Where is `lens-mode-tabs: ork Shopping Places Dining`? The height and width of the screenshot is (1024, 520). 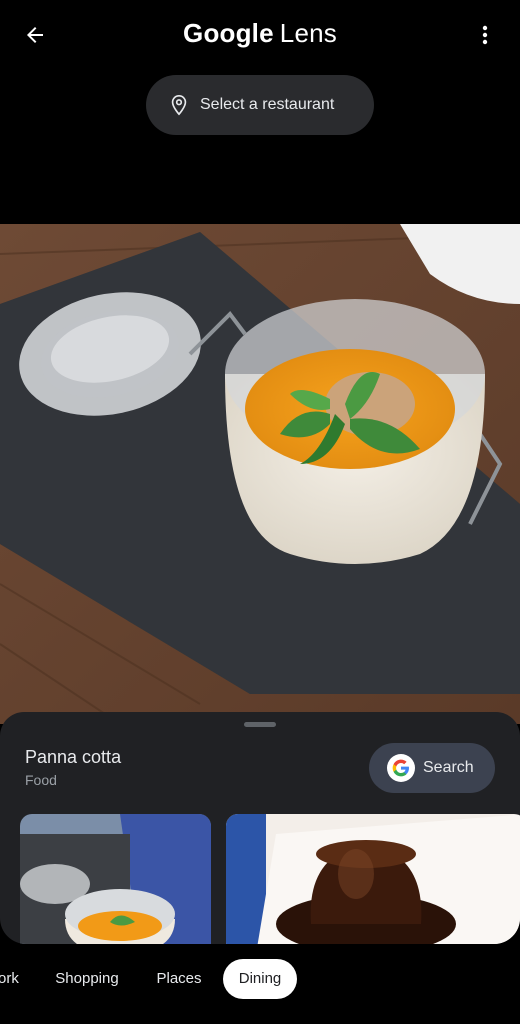 lens-mode-tabs: ork Shopping Places Dining is located at coordinates (260, 984).